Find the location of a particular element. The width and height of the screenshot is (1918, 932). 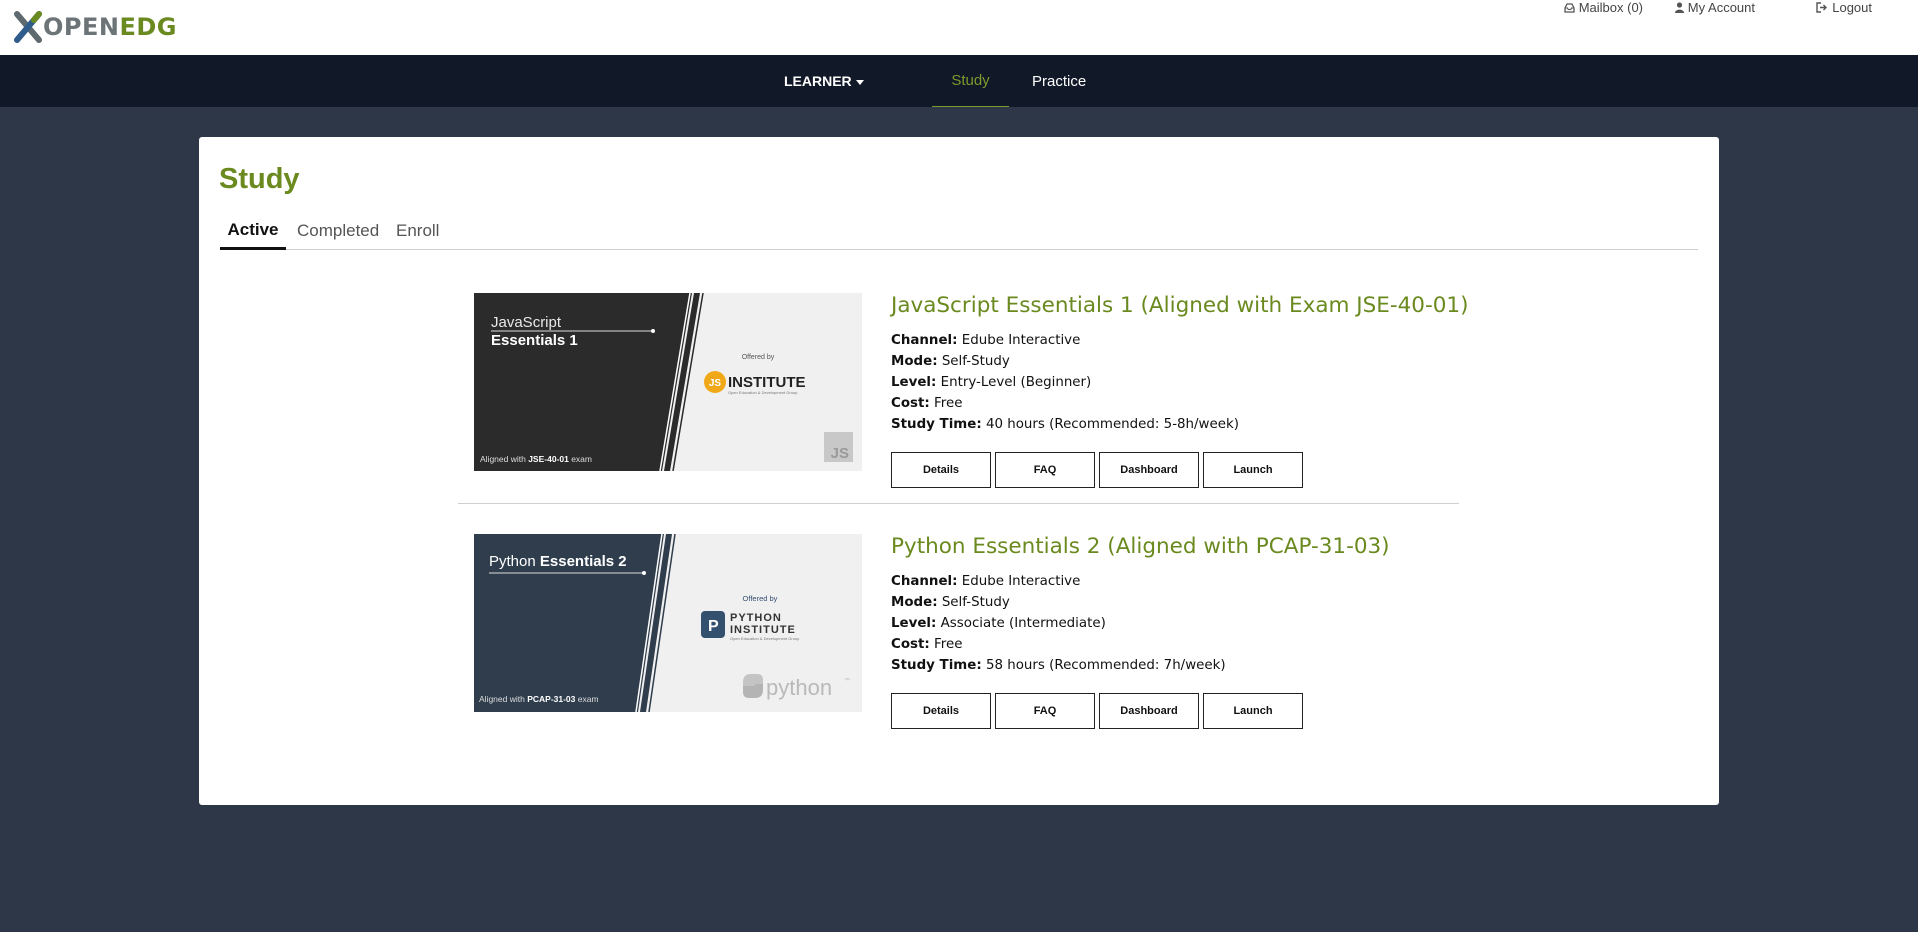

logout-icon is located at coordinates (1822, 7).